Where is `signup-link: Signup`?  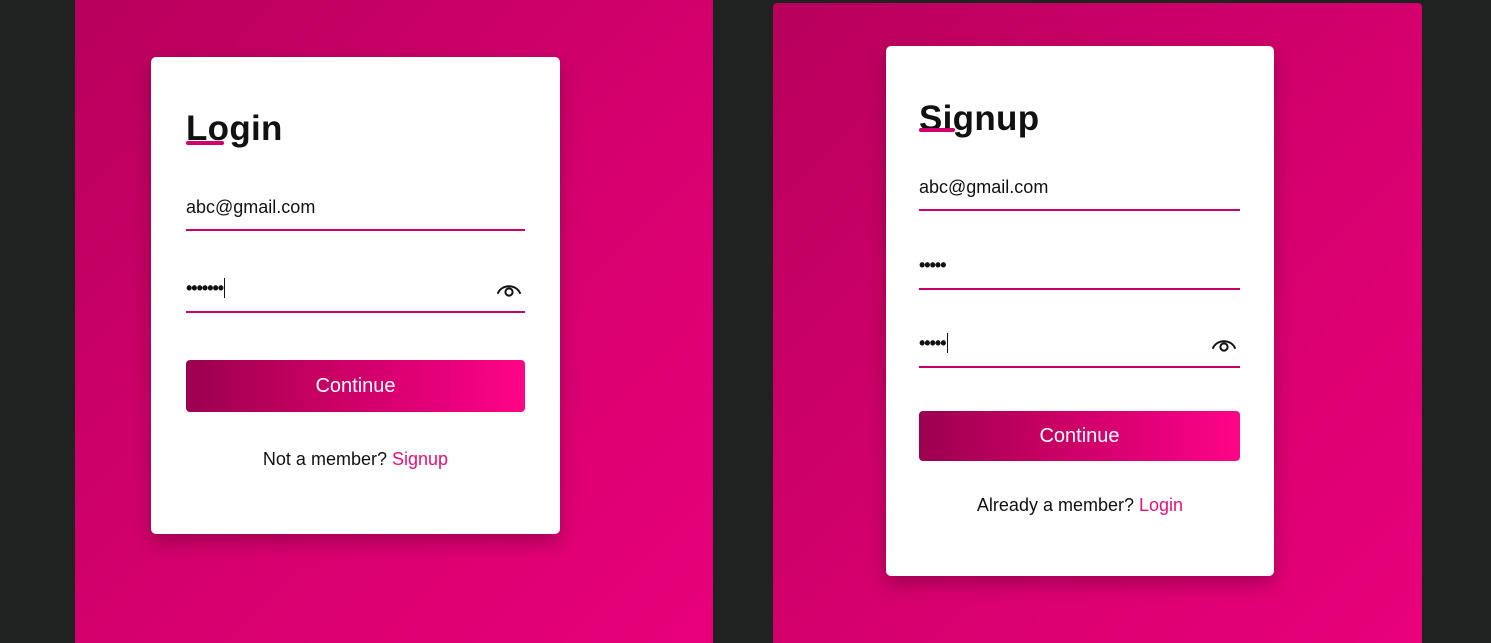
signup-link: Signup is located at coordinates (420, 459).